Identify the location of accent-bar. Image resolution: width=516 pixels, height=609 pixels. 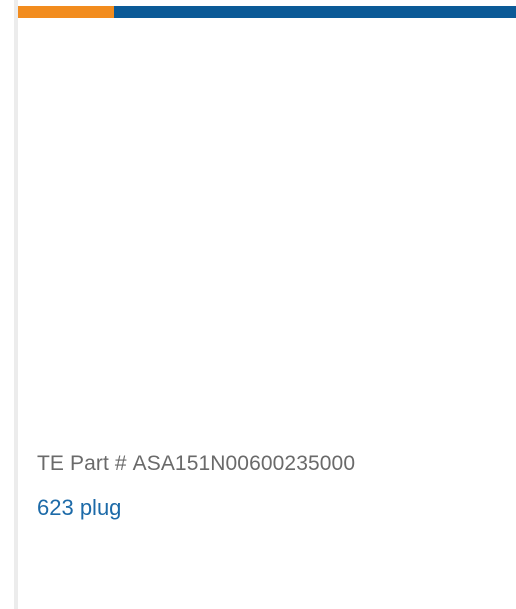
(267, 12).